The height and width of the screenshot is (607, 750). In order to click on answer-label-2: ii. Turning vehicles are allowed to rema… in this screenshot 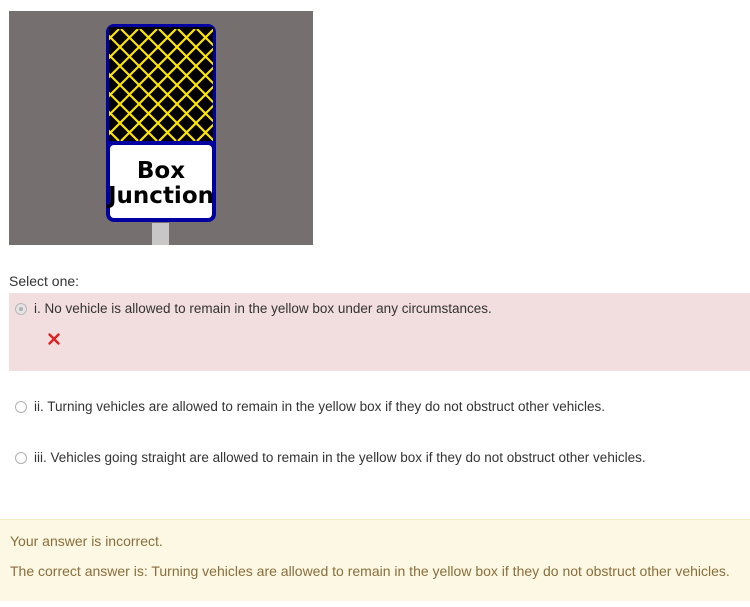, I will do `click(319, 406)`.